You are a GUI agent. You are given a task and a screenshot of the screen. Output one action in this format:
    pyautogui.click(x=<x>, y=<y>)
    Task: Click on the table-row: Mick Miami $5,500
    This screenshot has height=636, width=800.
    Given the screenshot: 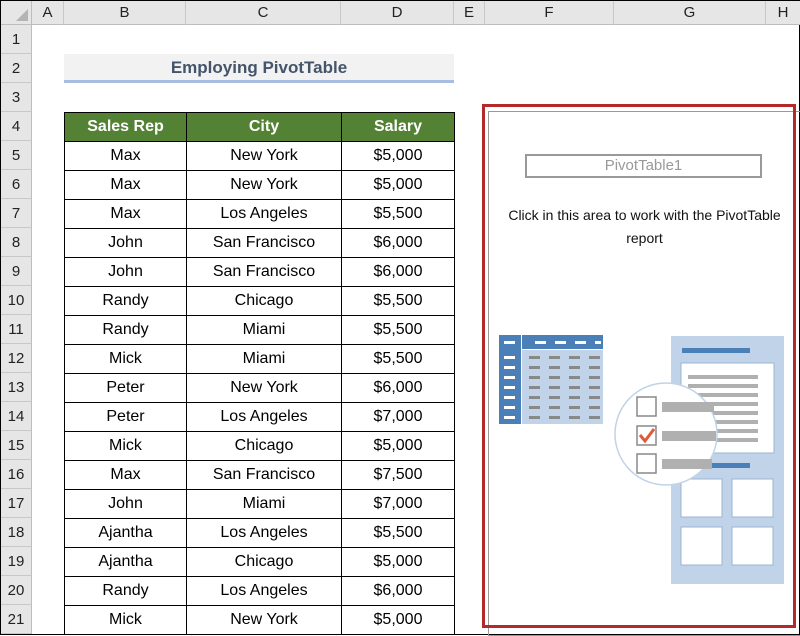 What is the action you would take?
    pyautogui.click(x=259, y=359)
    